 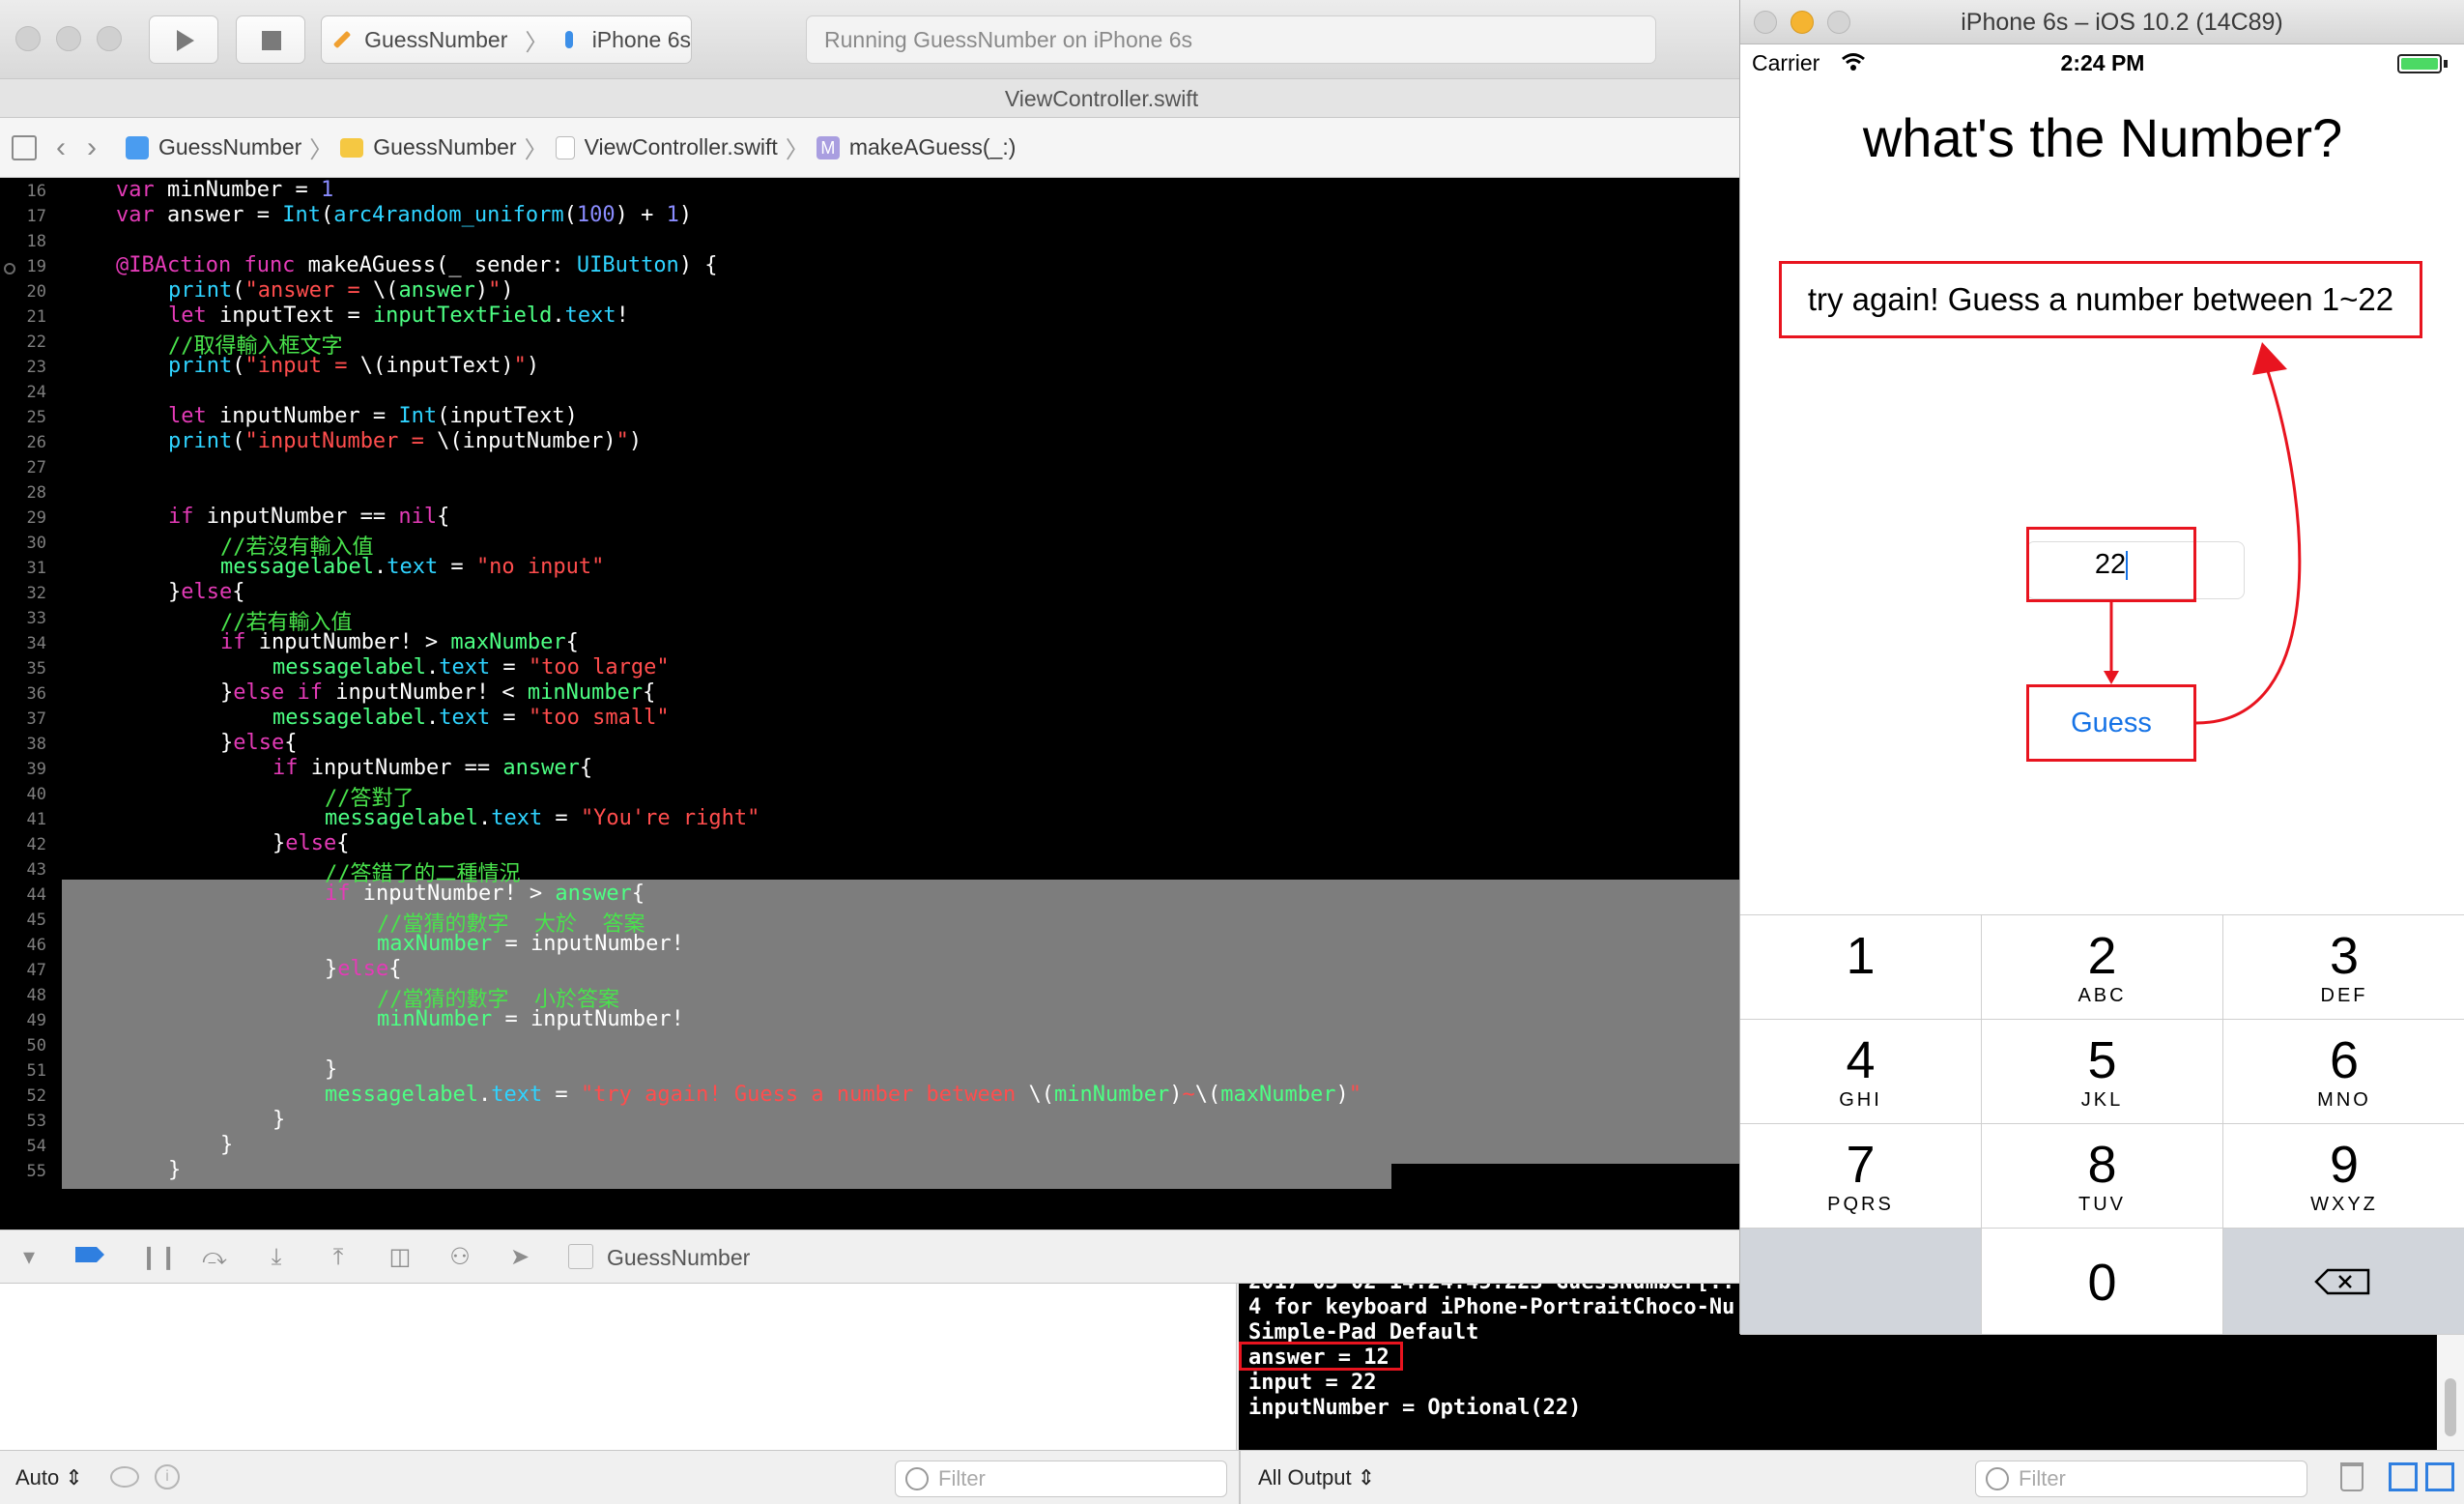 What do you see at coordinates (61, 147) in the screenshot?
I see `back-arrow-icon: ‹` at bounding box center [61, 147].